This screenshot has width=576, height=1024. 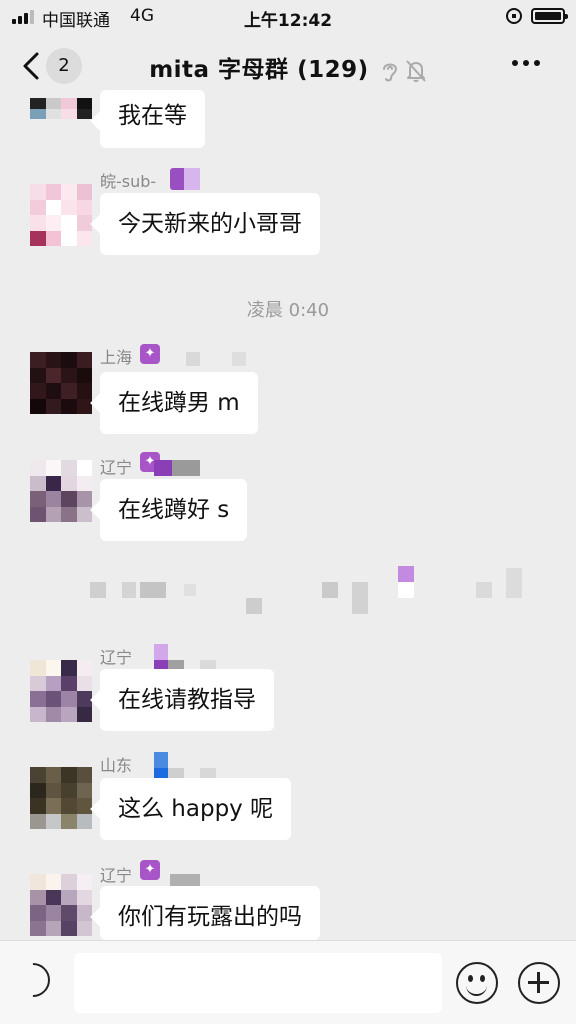 What do you see at coordinates (179, 403) in the screenshot?
I see `message-bubble: 在线蹲男 m` at bounding box center [179, 403].